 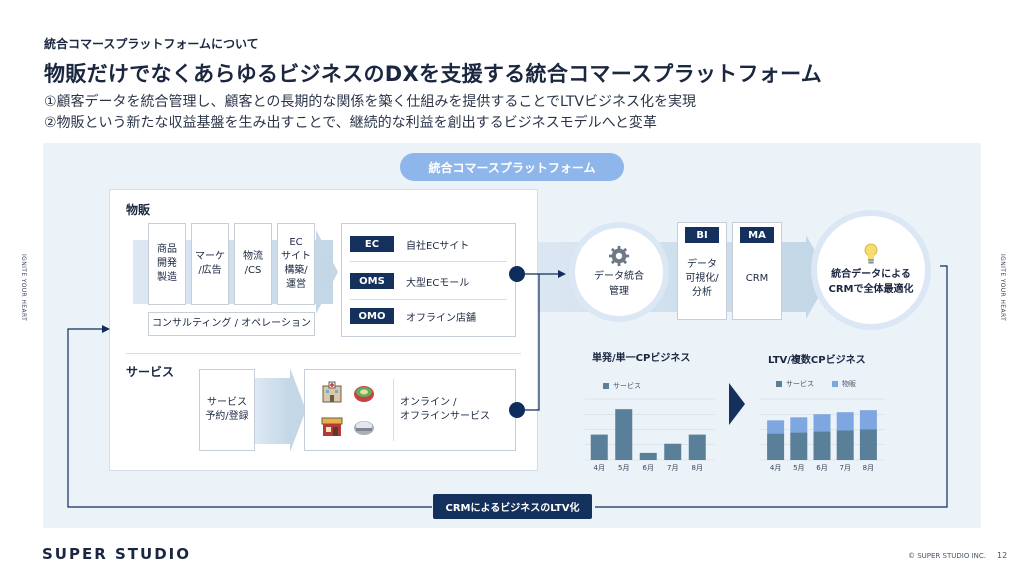 What do you see at coordinates (116, 554) in the screenshot?
I see `company-logo: SUPER STUDIO` at bounding box center [116, 554].